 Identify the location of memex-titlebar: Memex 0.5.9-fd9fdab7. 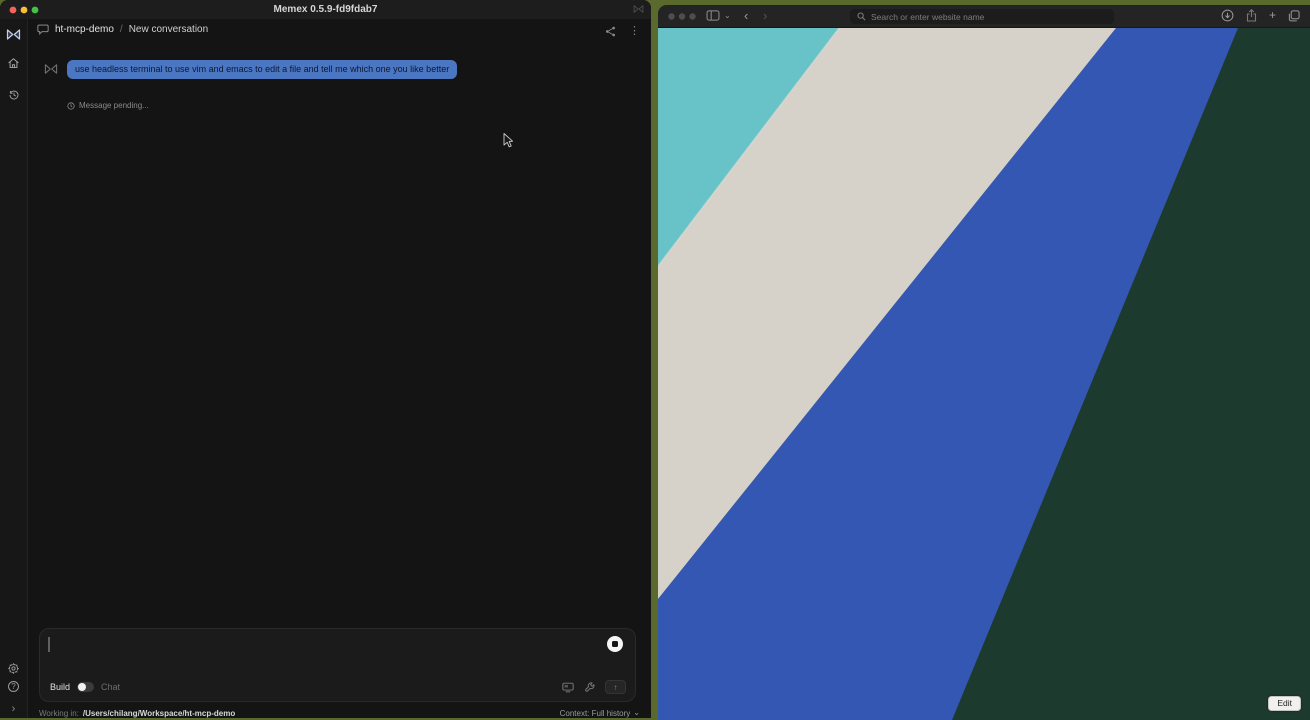
(325, 9).